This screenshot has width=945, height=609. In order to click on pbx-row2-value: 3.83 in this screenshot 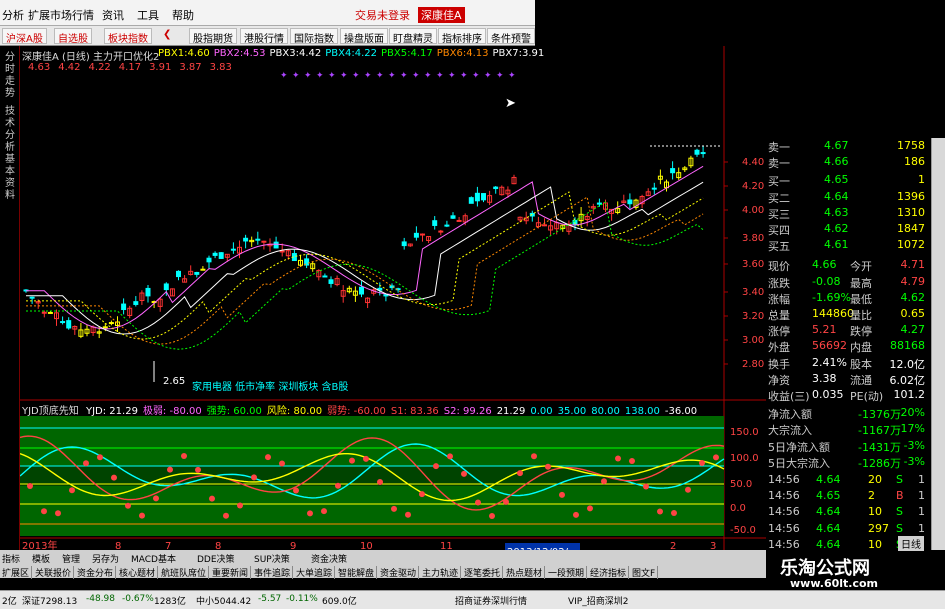, I will do `click(220, 67)`.